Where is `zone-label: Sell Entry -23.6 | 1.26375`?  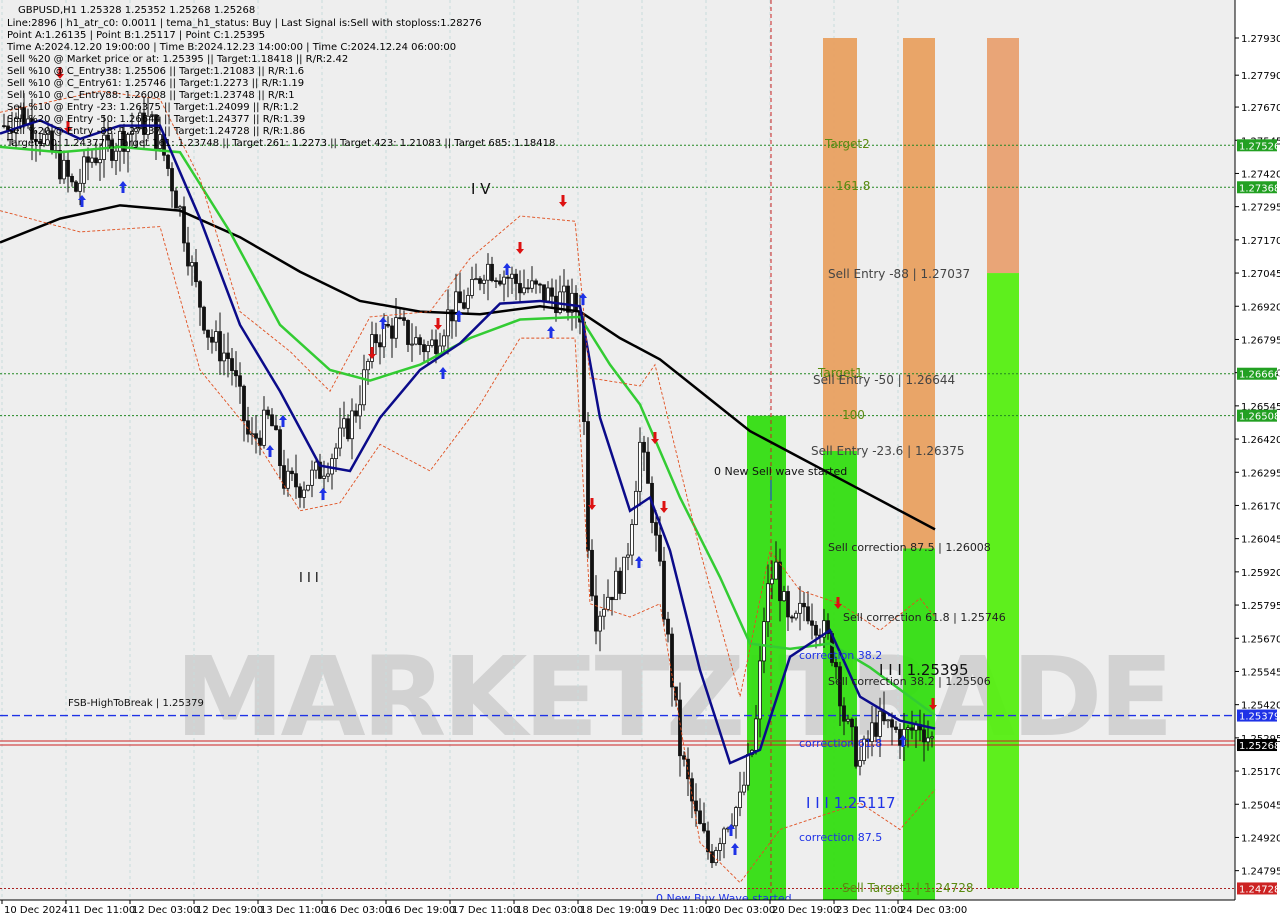
zone-label: Sell Entry -23.6 | 1.26375 is located at coordinates (888, 451).